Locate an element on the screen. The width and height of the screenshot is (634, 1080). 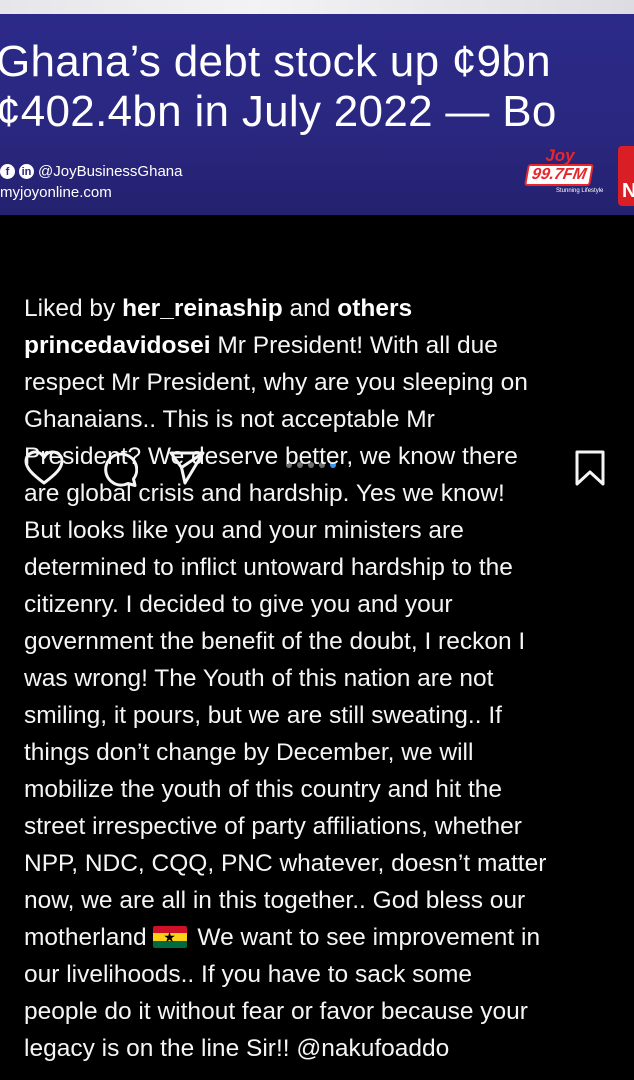
likes-others-link: others is located at coordinates (374, 308).